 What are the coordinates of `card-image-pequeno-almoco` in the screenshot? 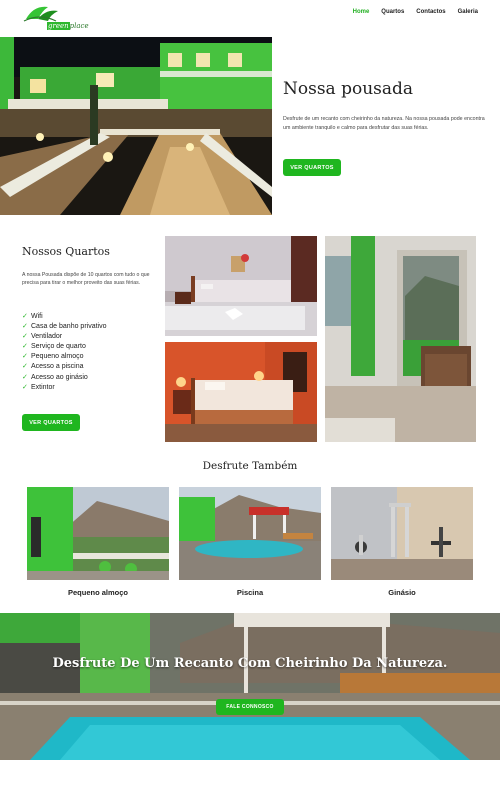 It's located at (98, 533).